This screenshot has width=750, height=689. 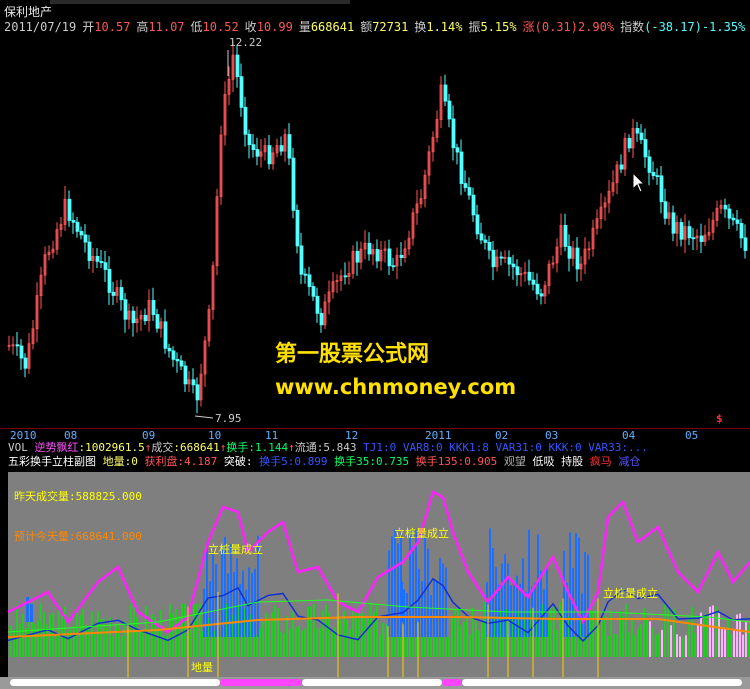 I want to click on axis-label: 05, so click(x=692, y=435).